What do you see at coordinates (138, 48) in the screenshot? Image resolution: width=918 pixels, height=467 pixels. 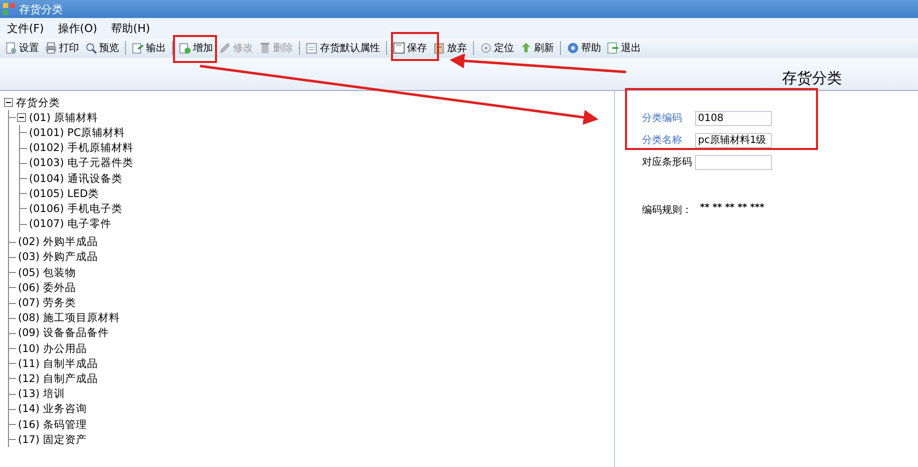 I see `export-icon` at bounding box center [138, 48].